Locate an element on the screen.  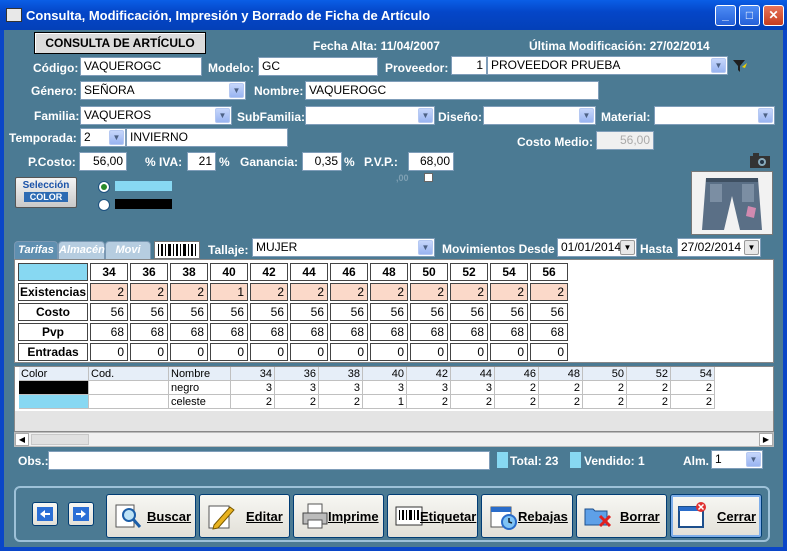
scroll-right-icon: ▶ is located at coordinates (766, 439).